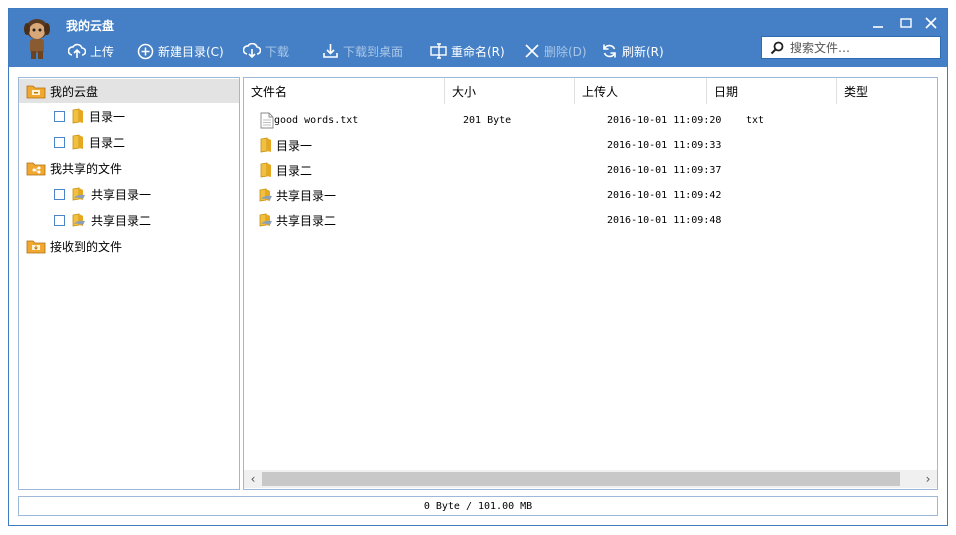  I want to click on rename-label: 重命名(R), so click(478, 51).